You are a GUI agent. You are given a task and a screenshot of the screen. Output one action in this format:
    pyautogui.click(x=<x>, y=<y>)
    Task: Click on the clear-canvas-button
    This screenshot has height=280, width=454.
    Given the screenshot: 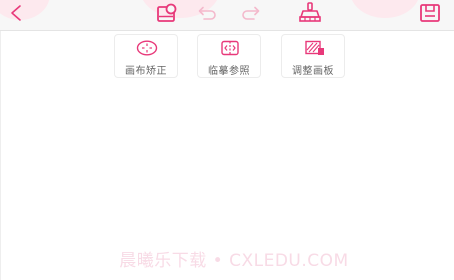 What is the action you would take?
    pyautogui.click(x=310, y=13)
    